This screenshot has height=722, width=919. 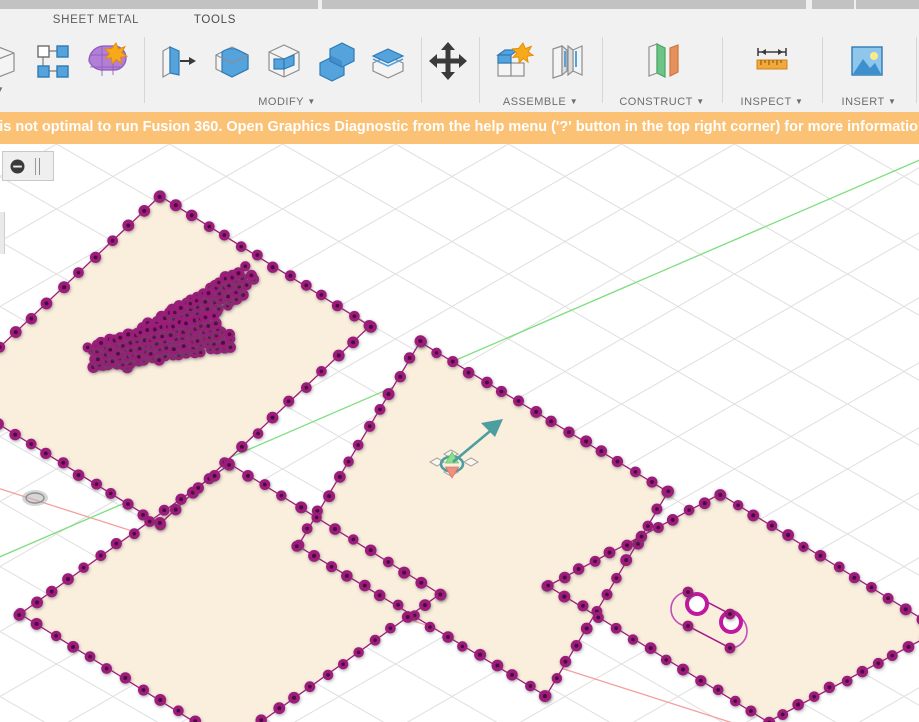 What do you see at coordinates (448, 61) in the screenshot?
I see `move-copy-button` at bounding box center [448, 61].